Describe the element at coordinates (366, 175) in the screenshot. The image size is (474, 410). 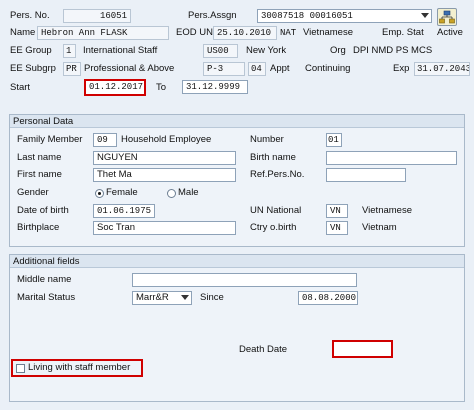
I see `ref-pers-no-field` at that location.